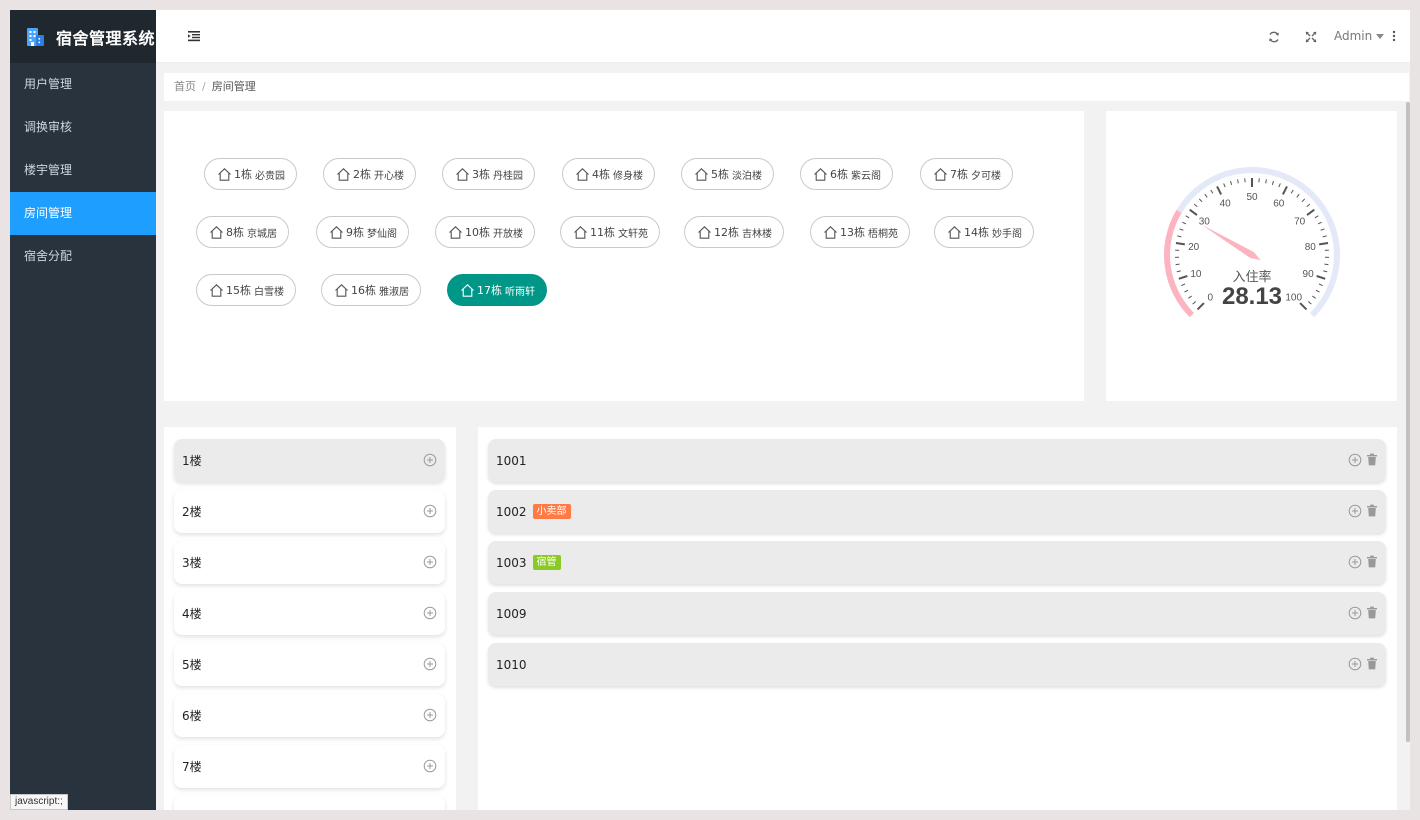 The image size is (1420, 820). What do you see at coordinates (309, 766) in the screenshot?
I see `floor-item: 7楼` at bounding box center [309, 766].